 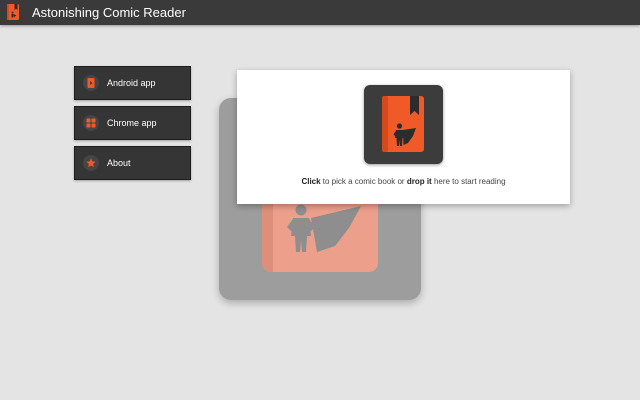 I want to click on chrome-app-button: Chrome app, so click(x=132, y=123).